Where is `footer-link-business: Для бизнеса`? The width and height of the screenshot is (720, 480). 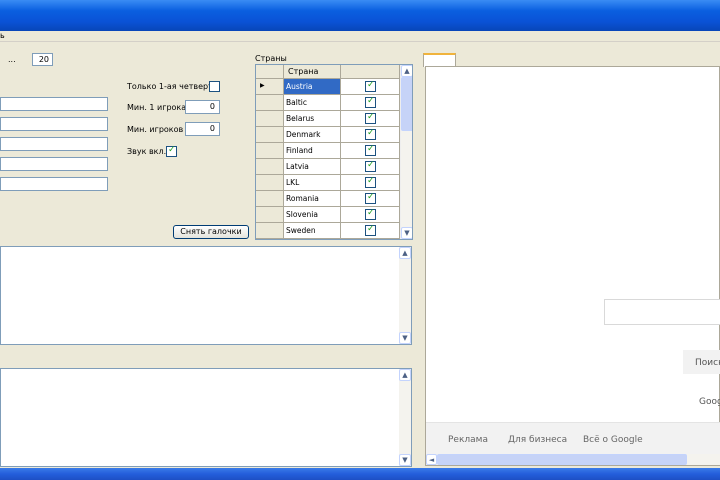
footer-link-business: Для бизнеса is located at coordinates (537, 440).